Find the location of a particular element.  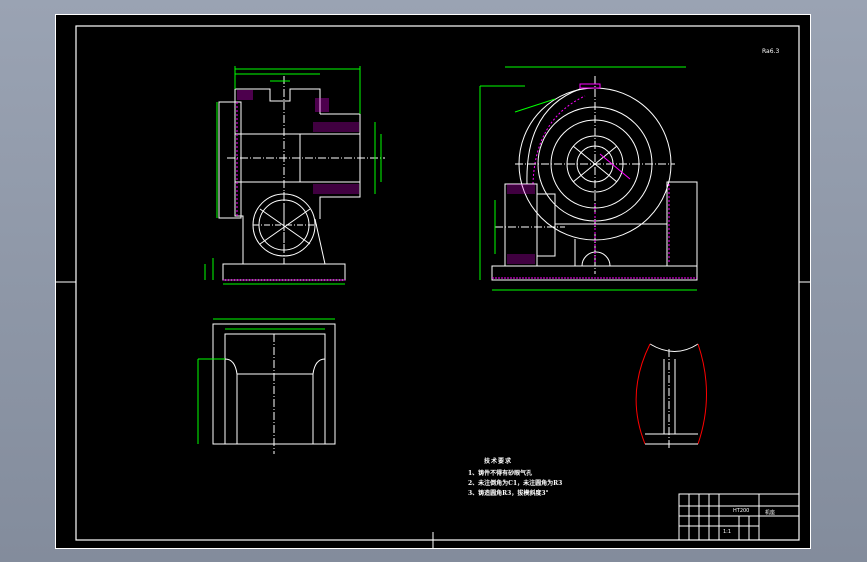

title-block-scale: 1:1 is located at coordinates (727, 532).